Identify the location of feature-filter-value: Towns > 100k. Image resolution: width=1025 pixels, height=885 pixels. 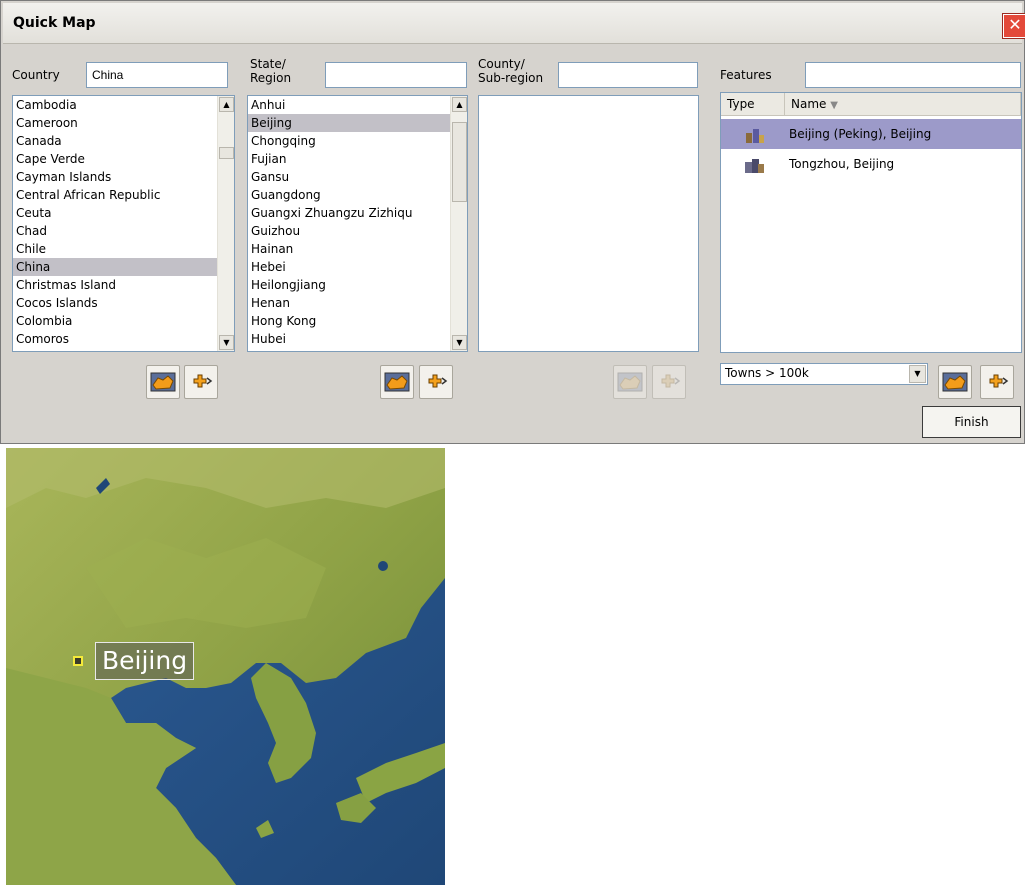
(767, 373).